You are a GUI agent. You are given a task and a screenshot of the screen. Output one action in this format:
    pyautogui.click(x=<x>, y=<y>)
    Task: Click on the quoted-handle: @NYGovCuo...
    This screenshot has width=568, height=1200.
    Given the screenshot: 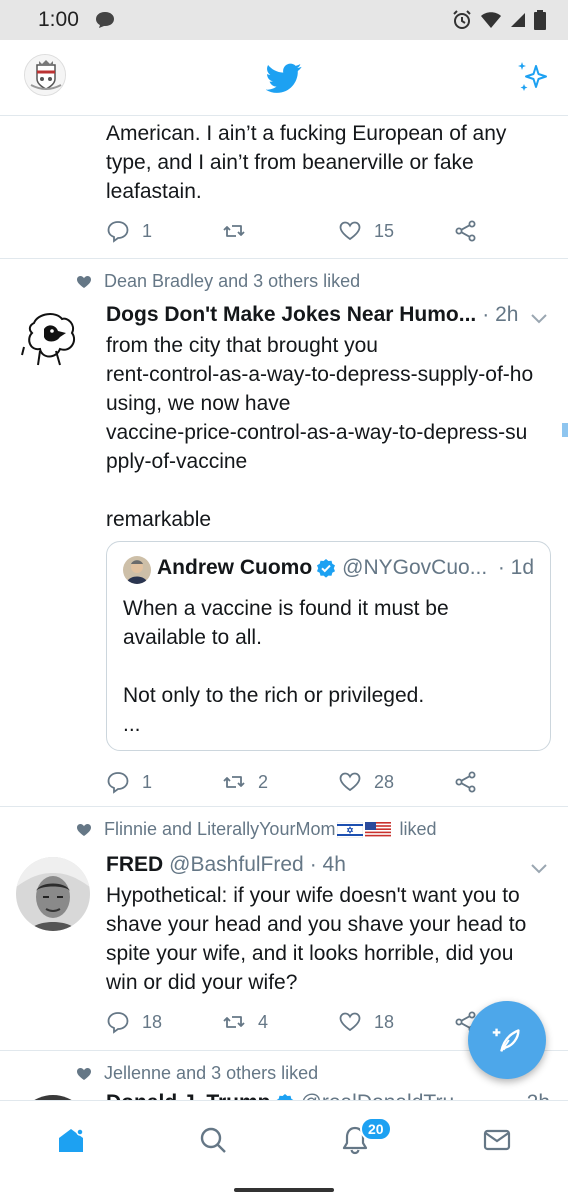 What is the action you would take?
    pyautogui.click(x=415, y=567)
    